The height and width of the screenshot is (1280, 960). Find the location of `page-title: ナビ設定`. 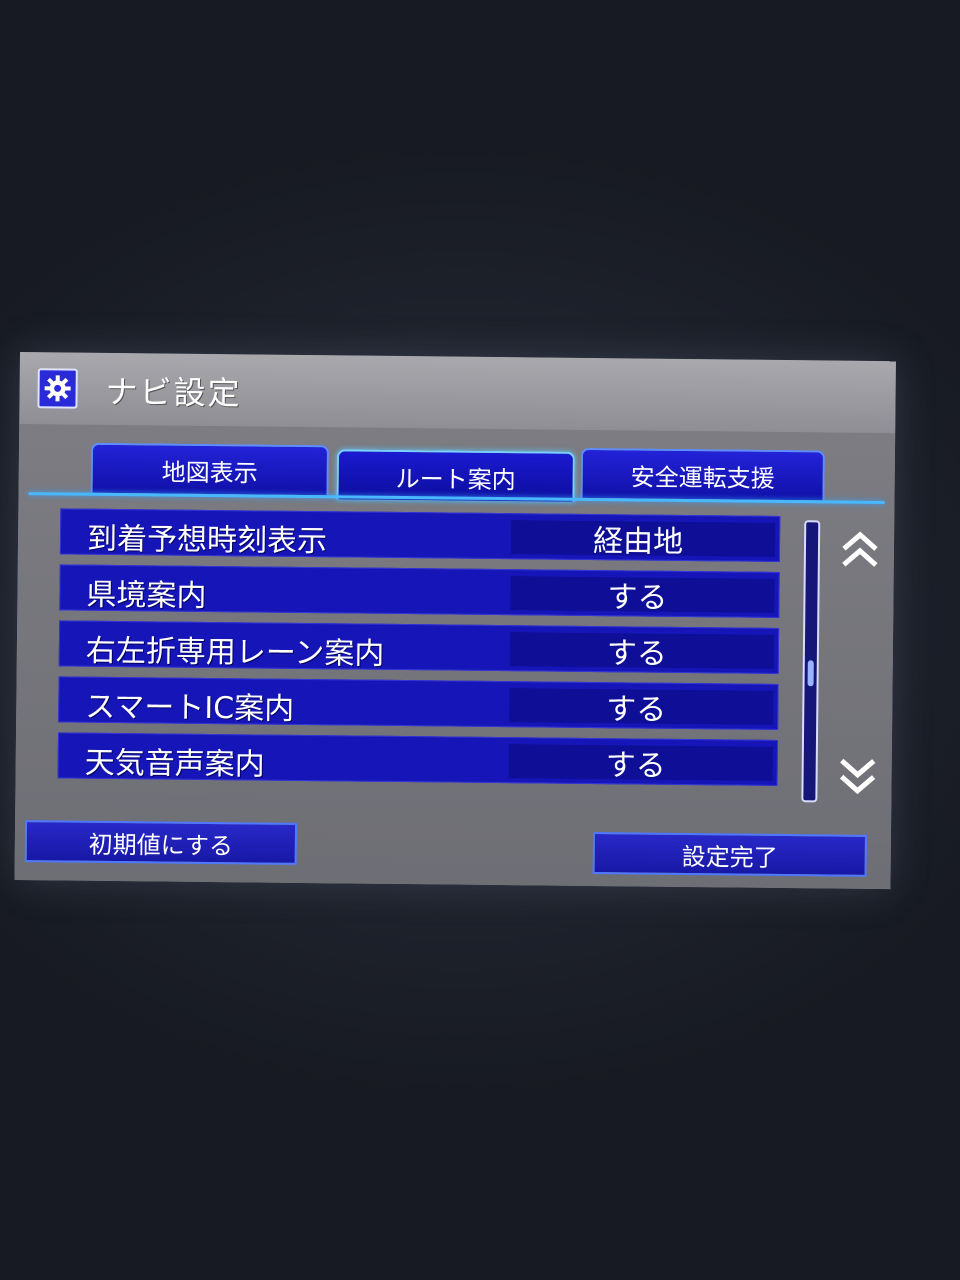

page-title: ナビ設定 is located at coordinates (173, 392).